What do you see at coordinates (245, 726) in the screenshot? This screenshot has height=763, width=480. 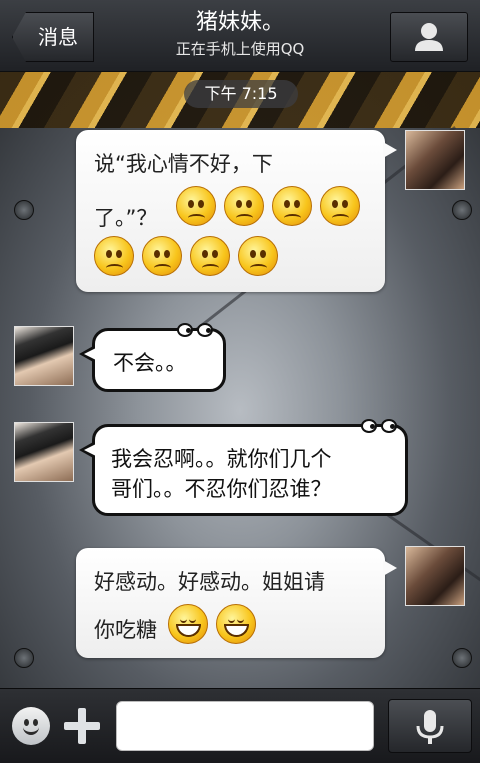 I see `message-input` at bounding box center [245, 726].